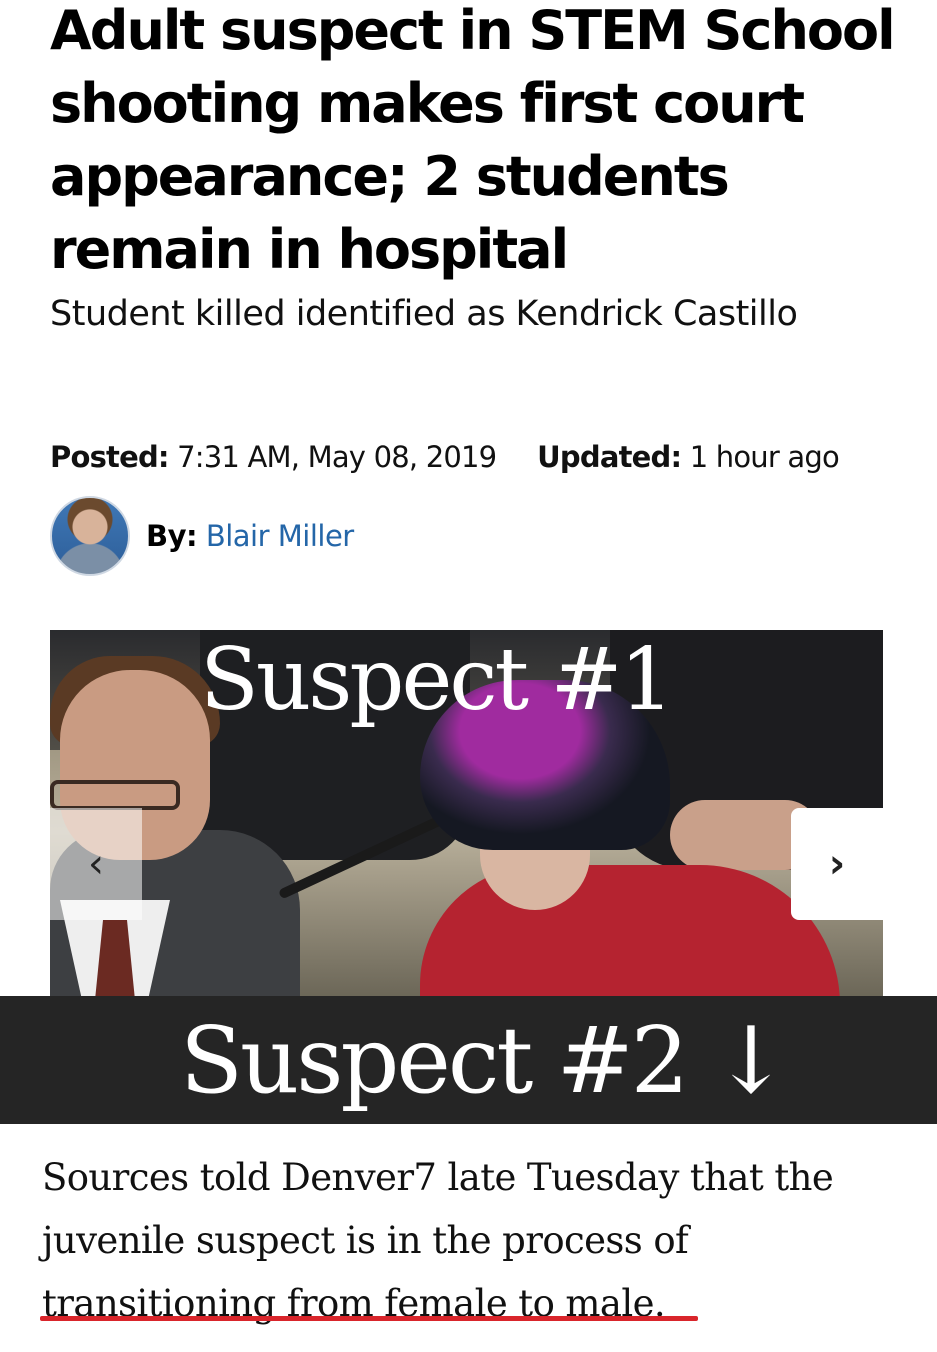 The image size is (937, 1352). I want to click on highlight-underline, so click(369, 1318).